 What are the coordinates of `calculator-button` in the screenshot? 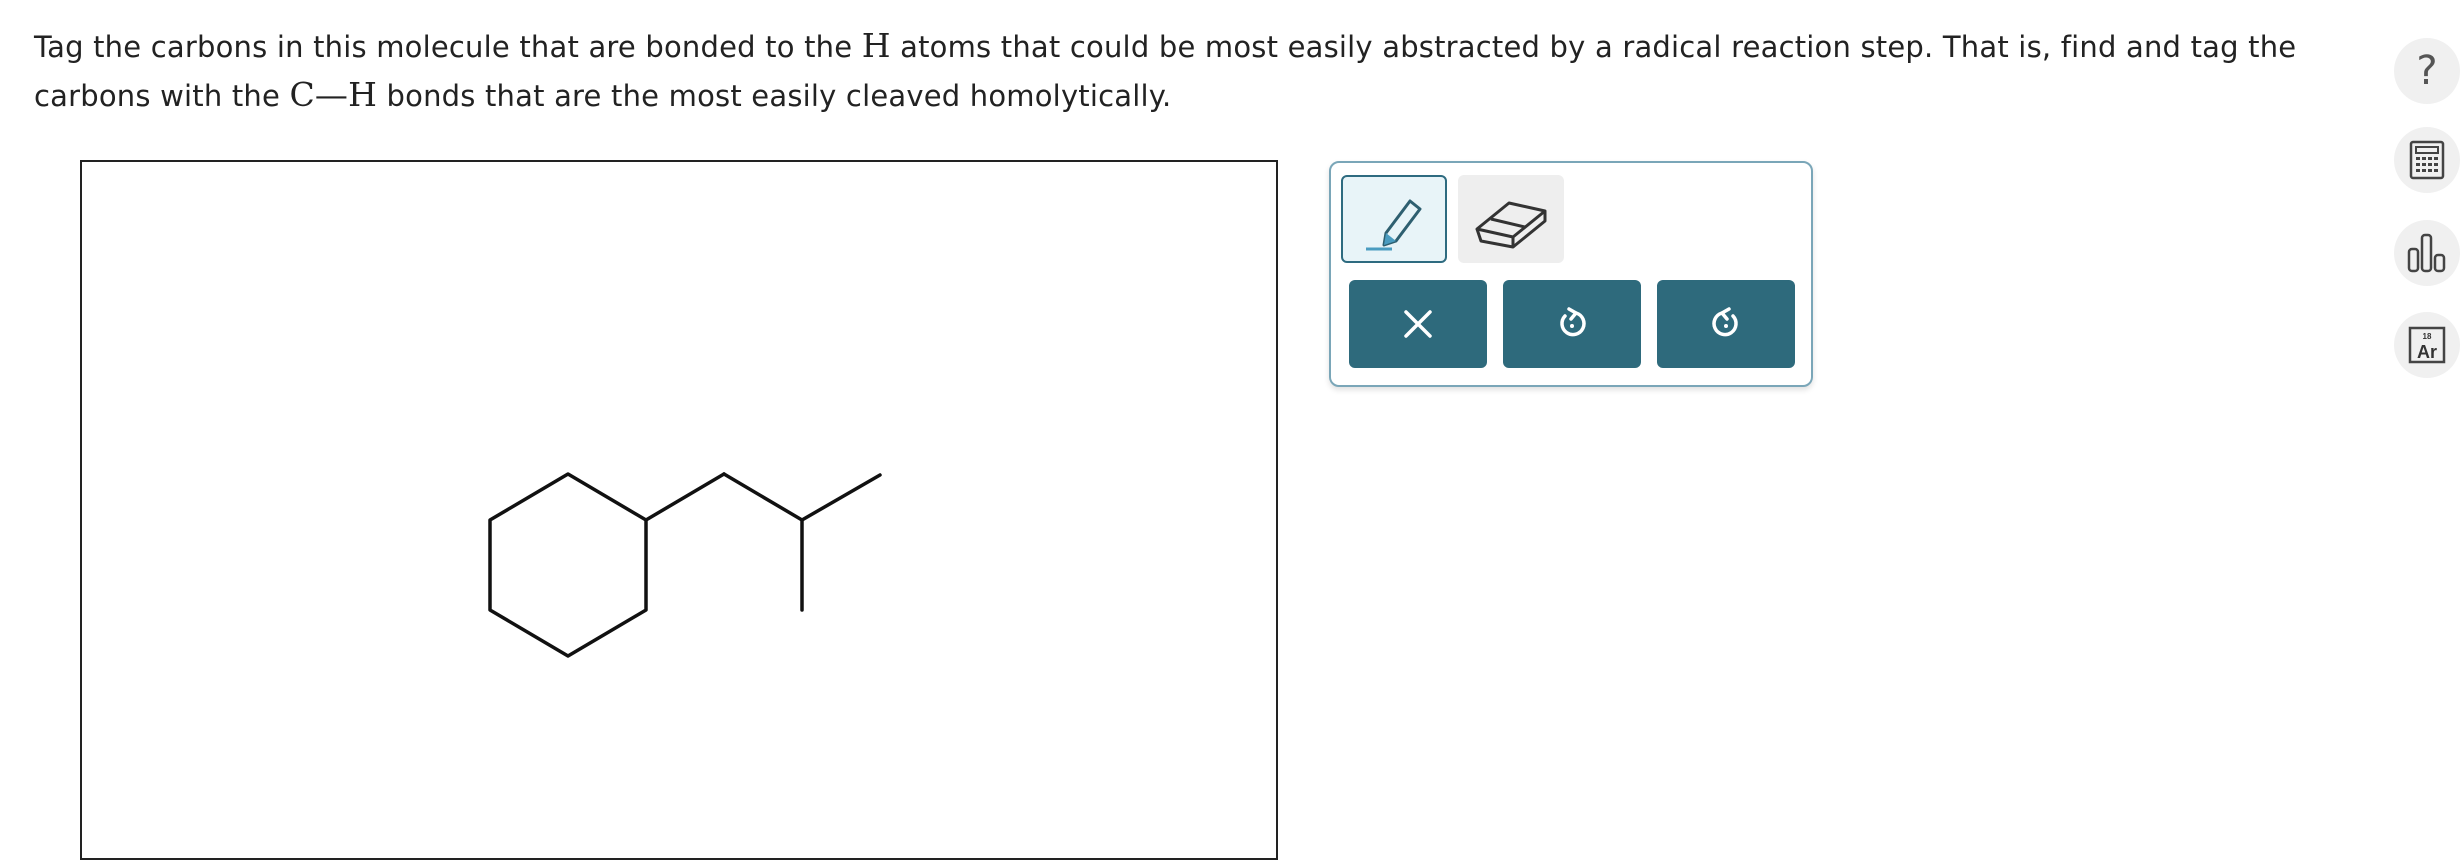 It's located at (2427, 160).